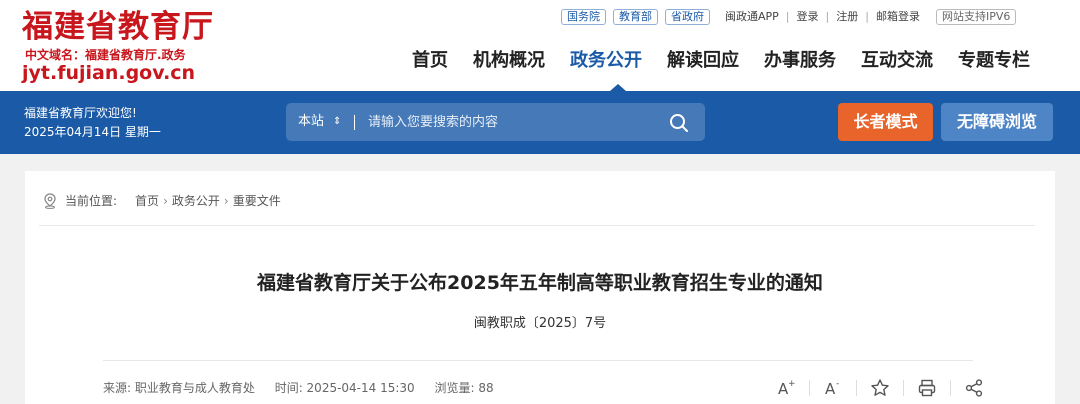  I want to click on font-decrease-icon: A-, so click(833, 388).